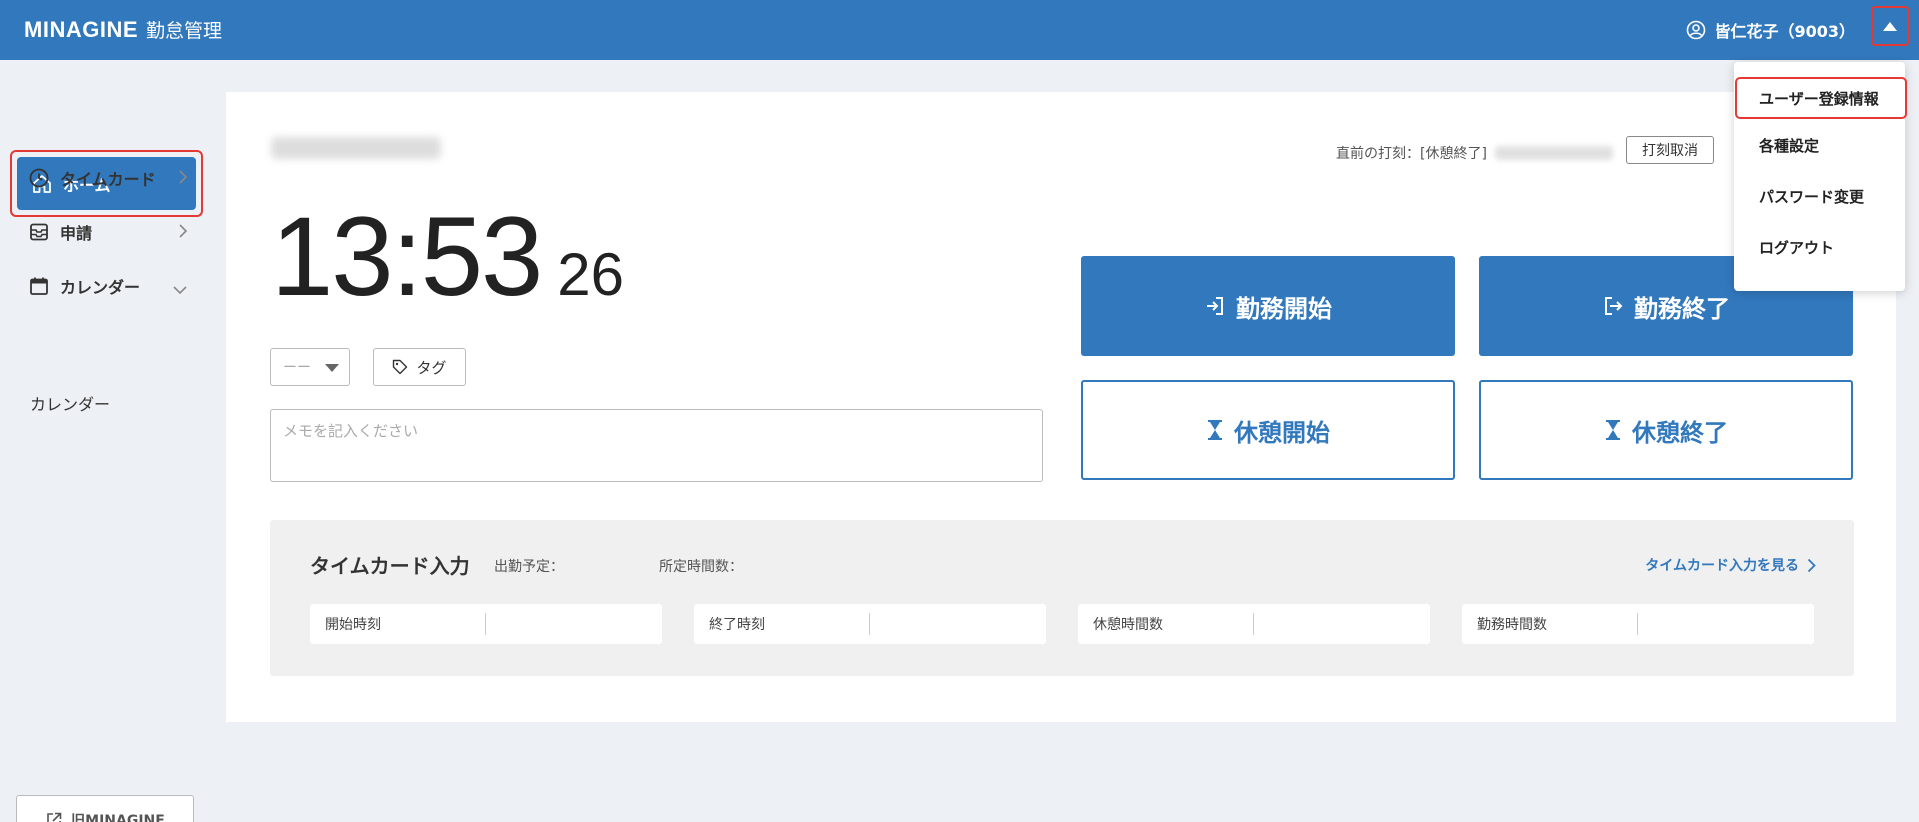 This screenshot has height=822, width=1919. I want to click on clock-hours-minutes: 13:53, so click(407, 256).